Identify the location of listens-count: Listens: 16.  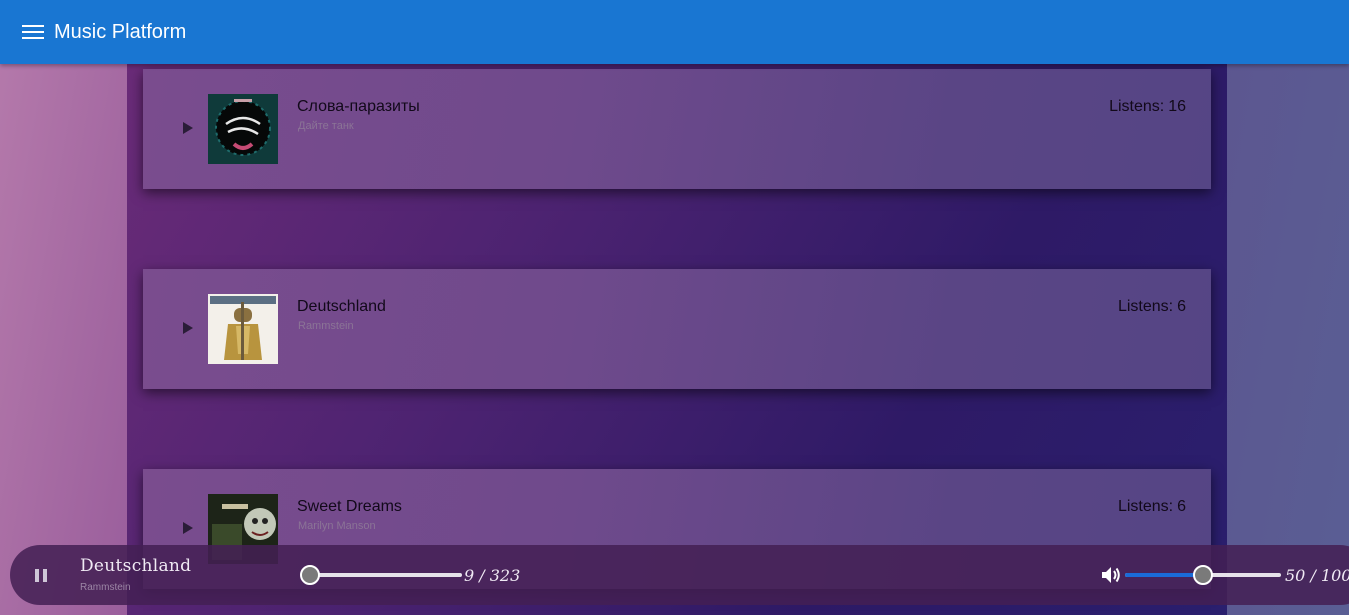
(1147, 107).